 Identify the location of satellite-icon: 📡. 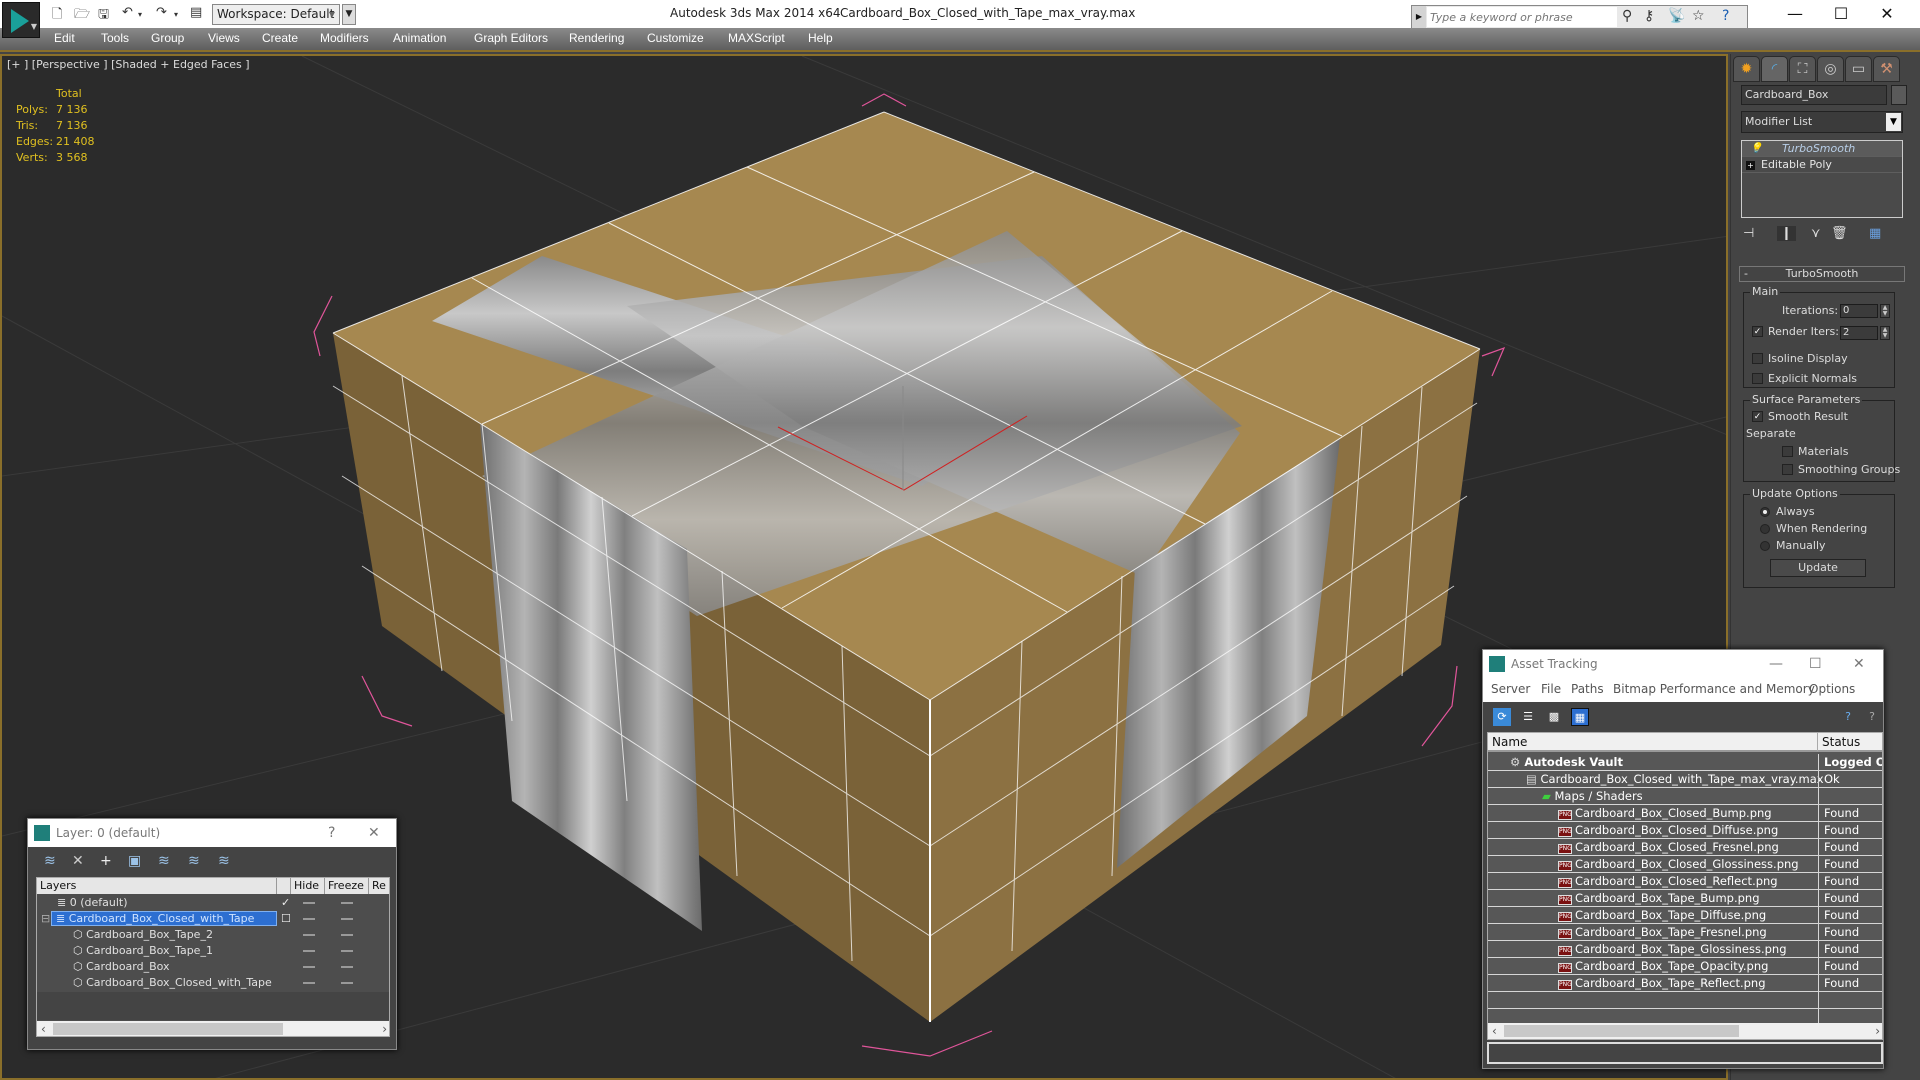
(1676, 16).